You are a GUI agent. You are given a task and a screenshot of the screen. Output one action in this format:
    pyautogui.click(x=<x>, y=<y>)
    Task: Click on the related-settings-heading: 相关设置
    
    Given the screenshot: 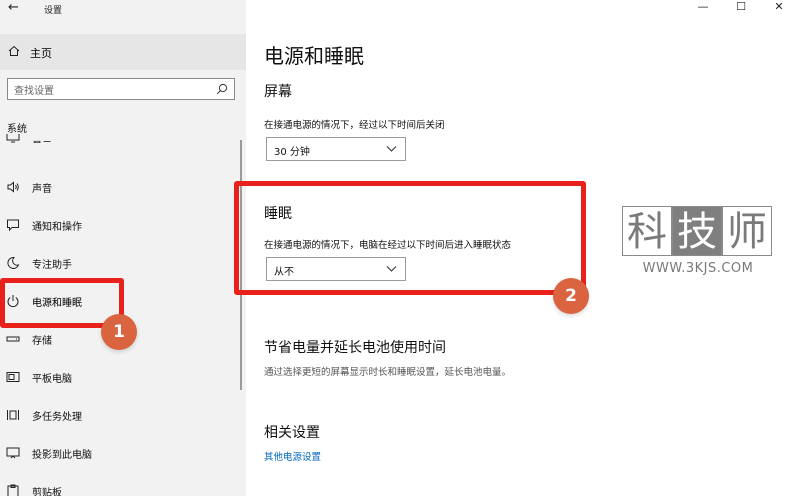 What is the action you would take?
    pyautogui.click(x=292, y=433)
    